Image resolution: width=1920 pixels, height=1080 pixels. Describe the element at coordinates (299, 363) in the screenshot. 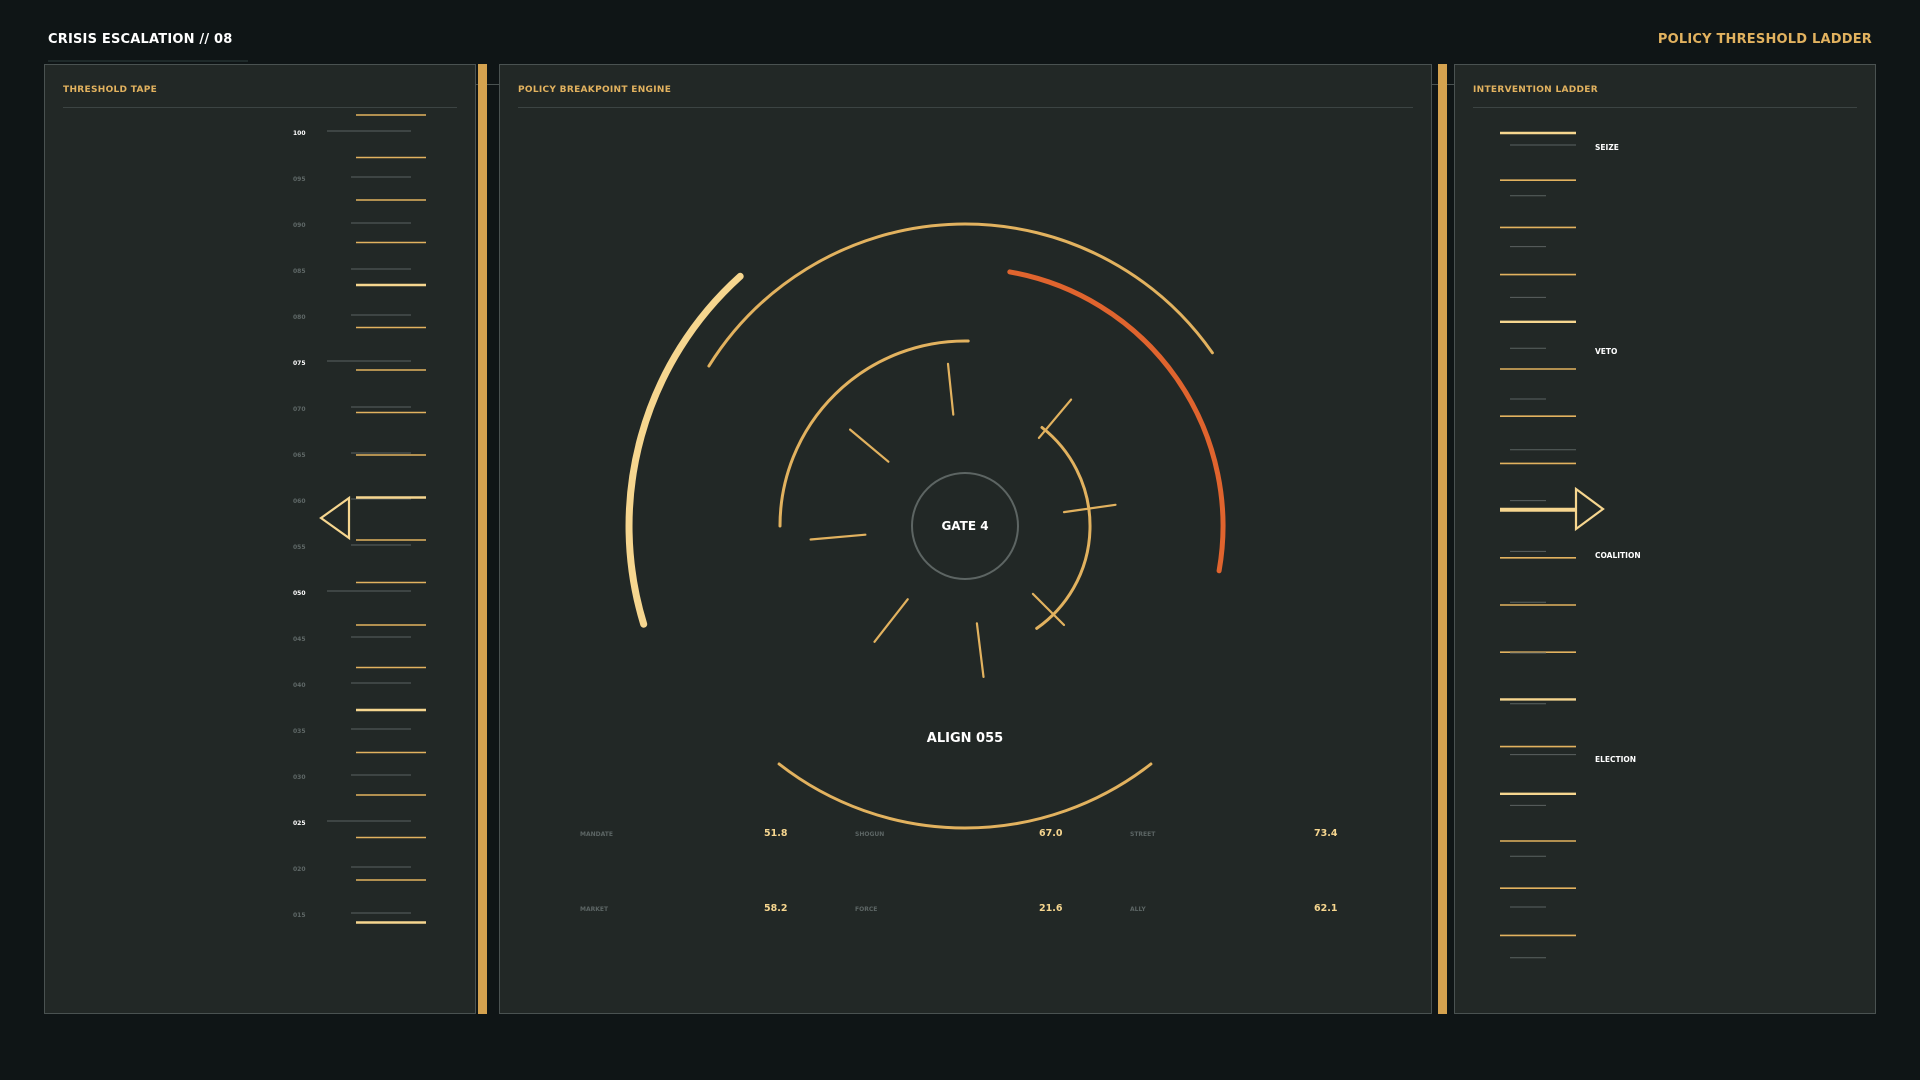

I see `tape-tick-label: 075` at that location.